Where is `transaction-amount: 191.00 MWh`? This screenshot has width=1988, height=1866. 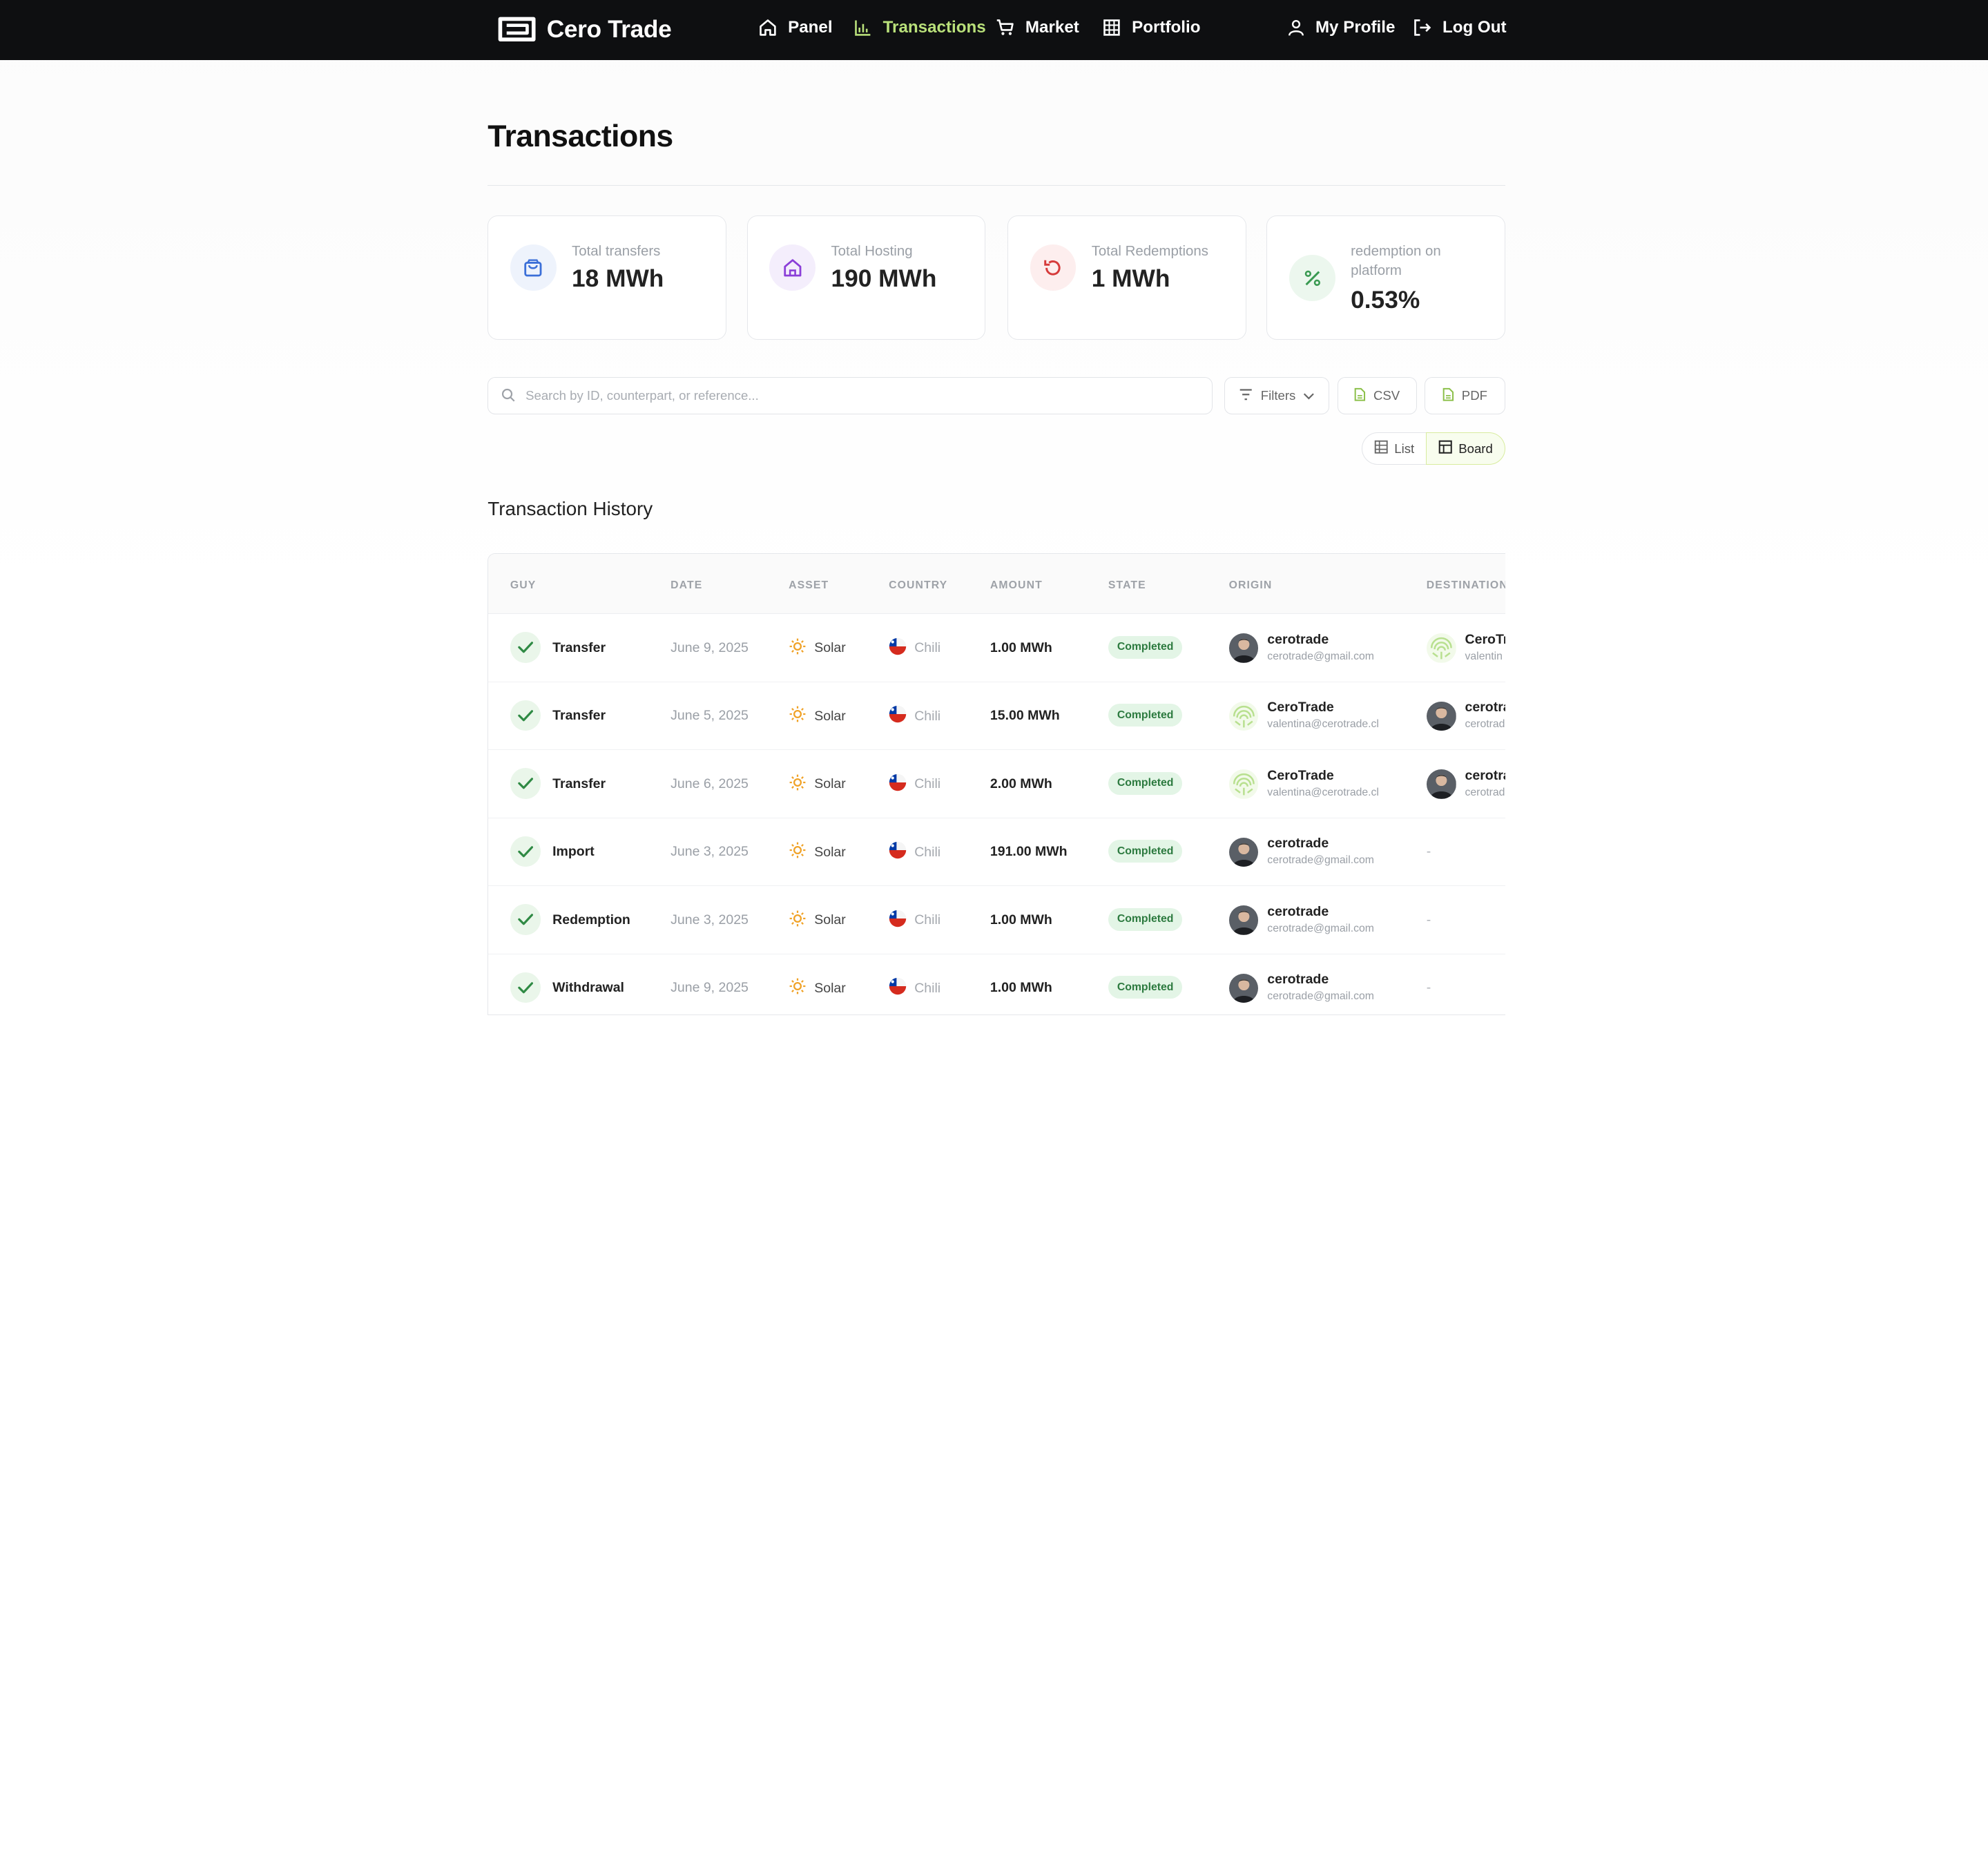 transaction-amount: 191.00 MWh is located at coordinates (1029, 851).